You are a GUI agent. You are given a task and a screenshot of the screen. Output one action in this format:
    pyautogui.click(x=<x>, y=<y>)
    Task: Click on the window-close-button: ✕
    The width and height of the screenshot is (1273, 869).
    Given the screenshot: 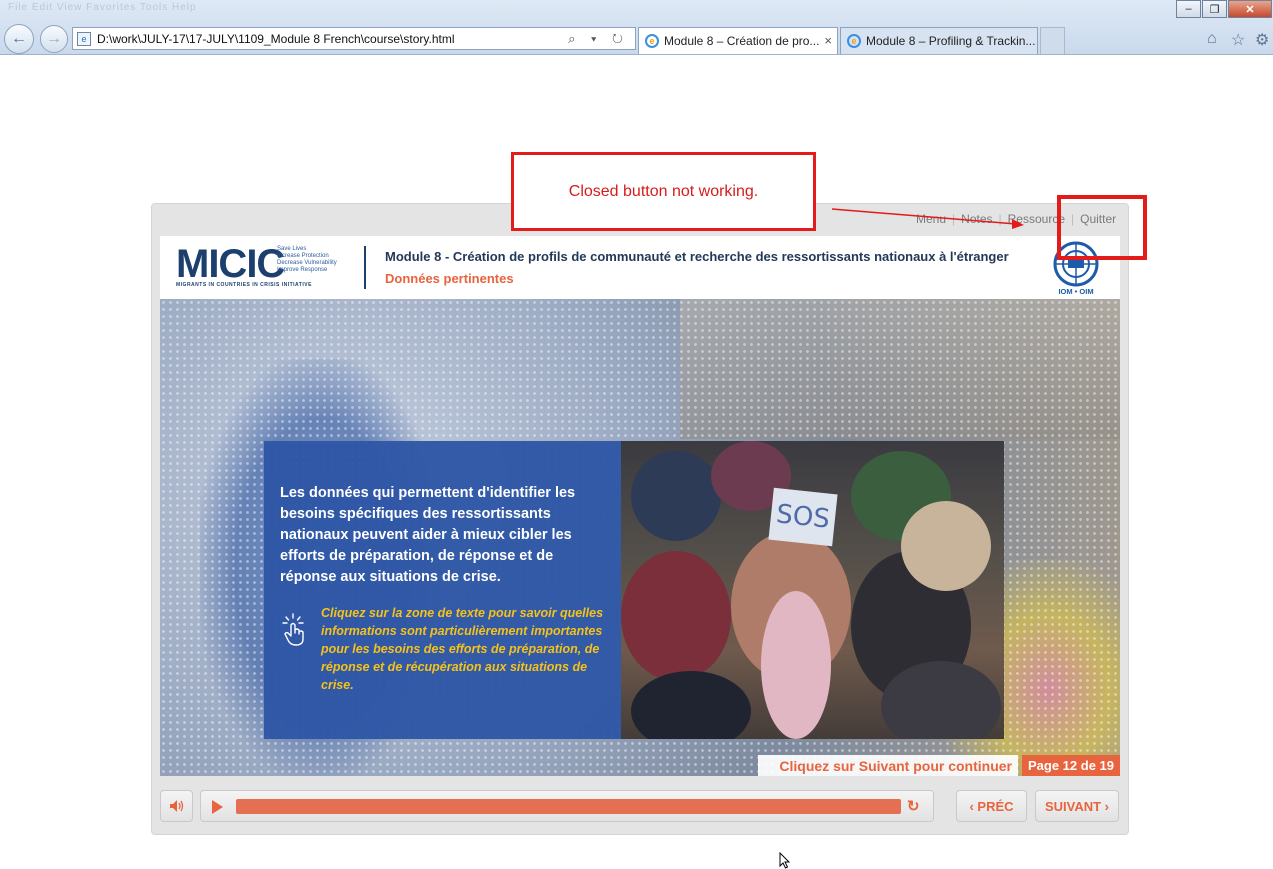 What is the action you would take?
    pyautogui.click(x=1250, y=9)
    